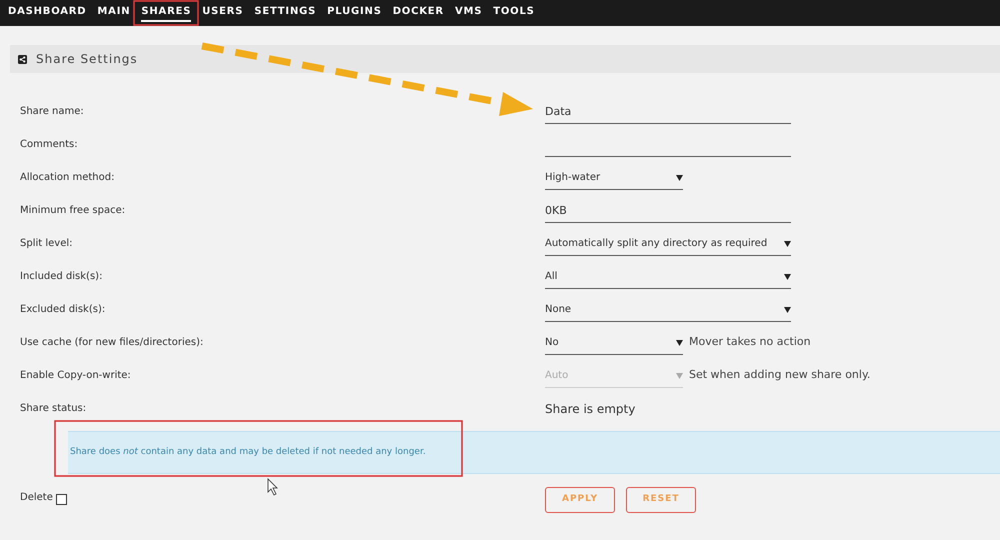  What do you see at coordinates (614, 342) in the screenshot?
I see `dropdown: No` at bounding box center [614, 342].